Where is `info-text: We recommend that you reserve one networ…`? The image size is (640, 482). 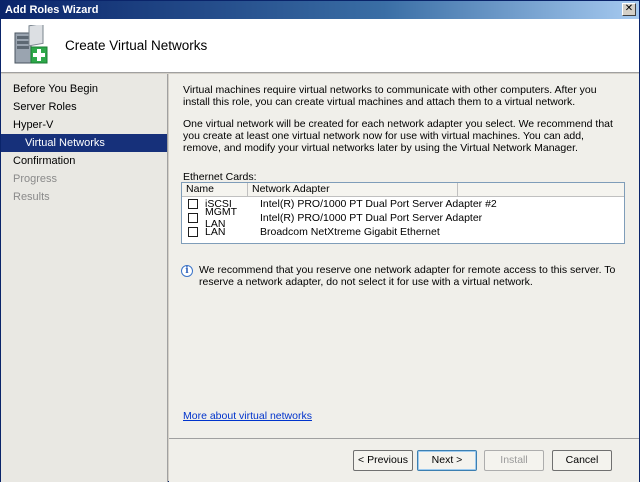 info-text: We recommend that you reserve one networ… is located at coordinates (407, 276).